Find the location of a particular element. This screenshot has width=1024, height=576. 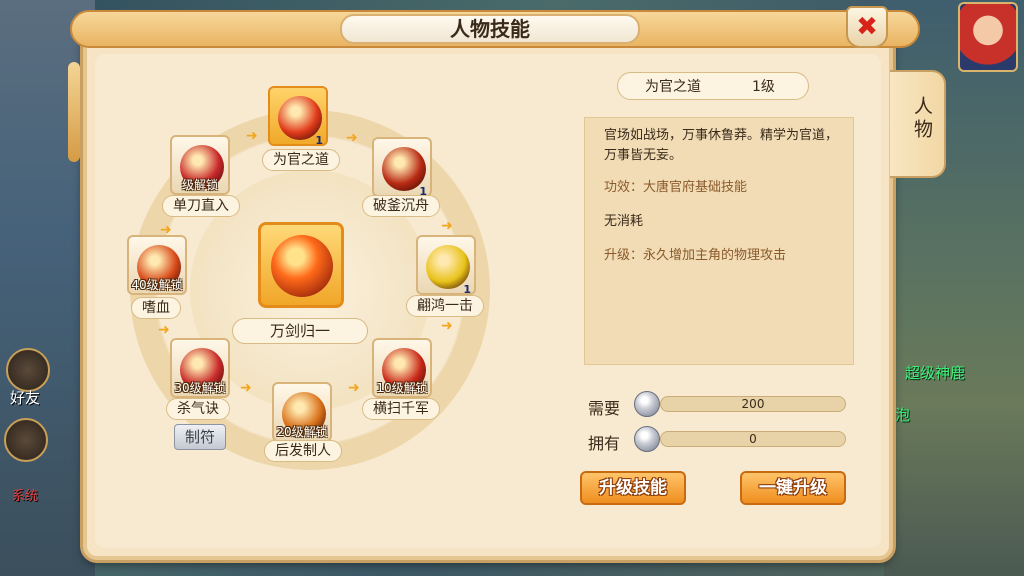

craft-talisman-button: 制符 is located at coordinates (200, 437).